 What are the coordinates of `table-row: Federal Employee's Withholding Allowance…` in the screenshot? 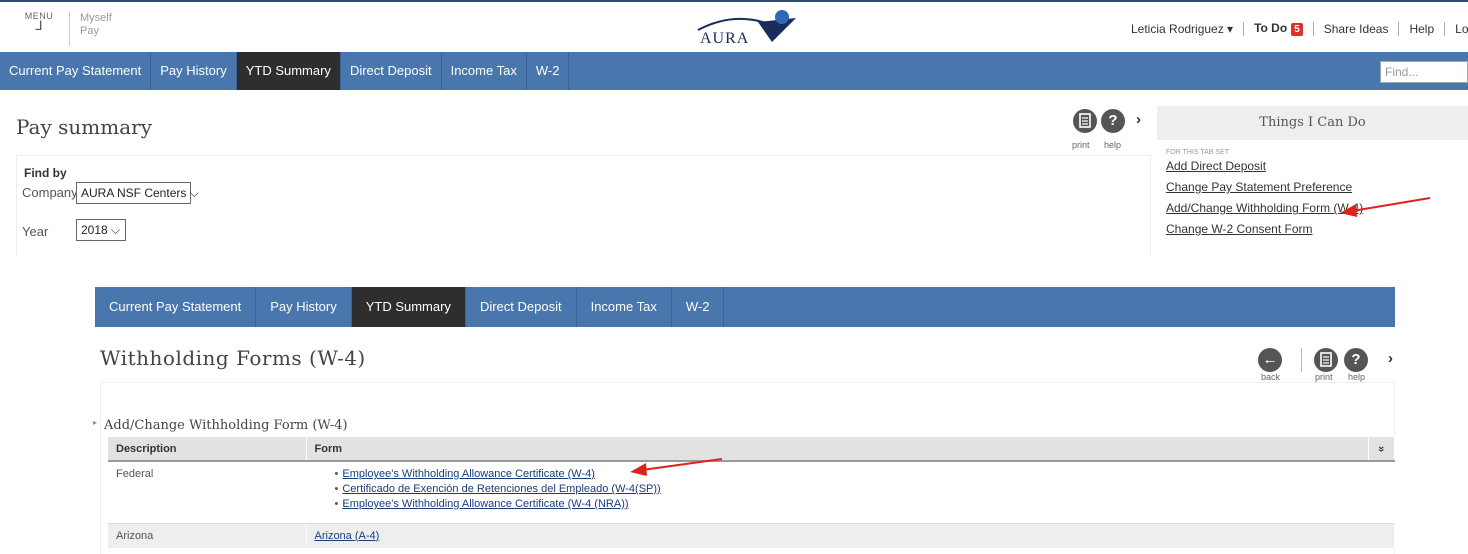 It's located at (751, 492).